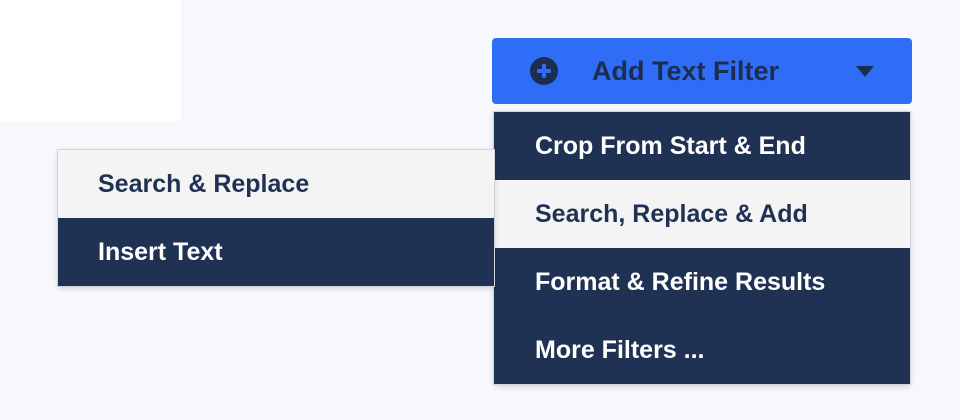  I want to click on add-text-filter-button: Add Text Filter, so click(702, 71).